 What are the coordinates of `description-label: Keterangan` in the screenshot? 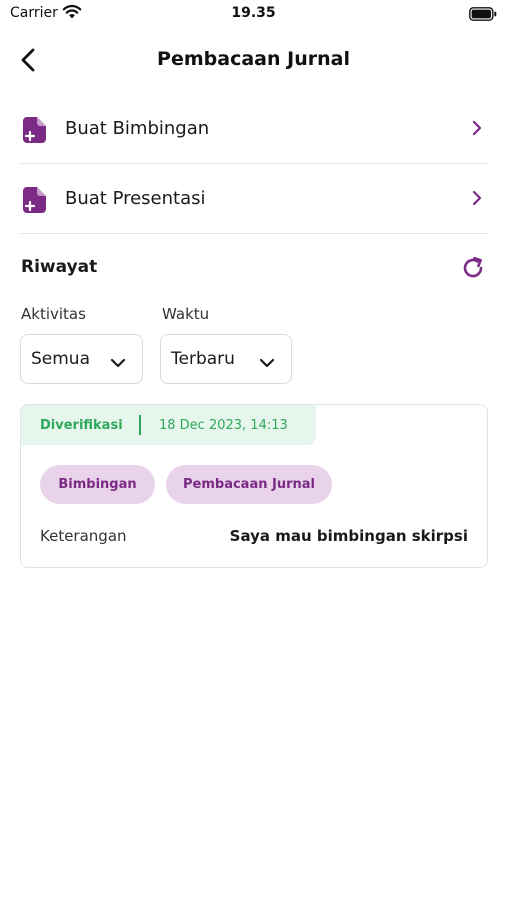 It's located at (83, 536).